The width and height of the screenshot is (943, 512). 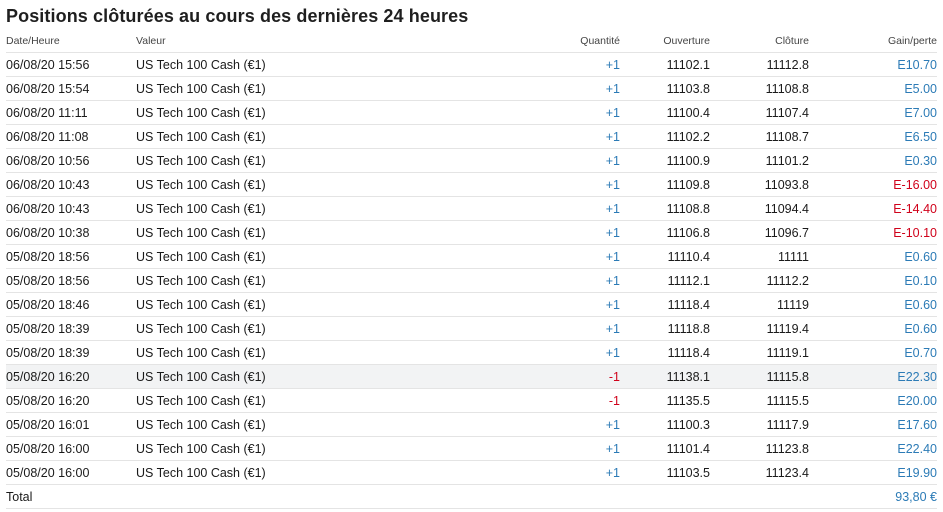 What do you see at coordinates (71, 208) in the screenshot?
I see `cell-date: 06/08/20 10:43` at bounding box center [71, 208].